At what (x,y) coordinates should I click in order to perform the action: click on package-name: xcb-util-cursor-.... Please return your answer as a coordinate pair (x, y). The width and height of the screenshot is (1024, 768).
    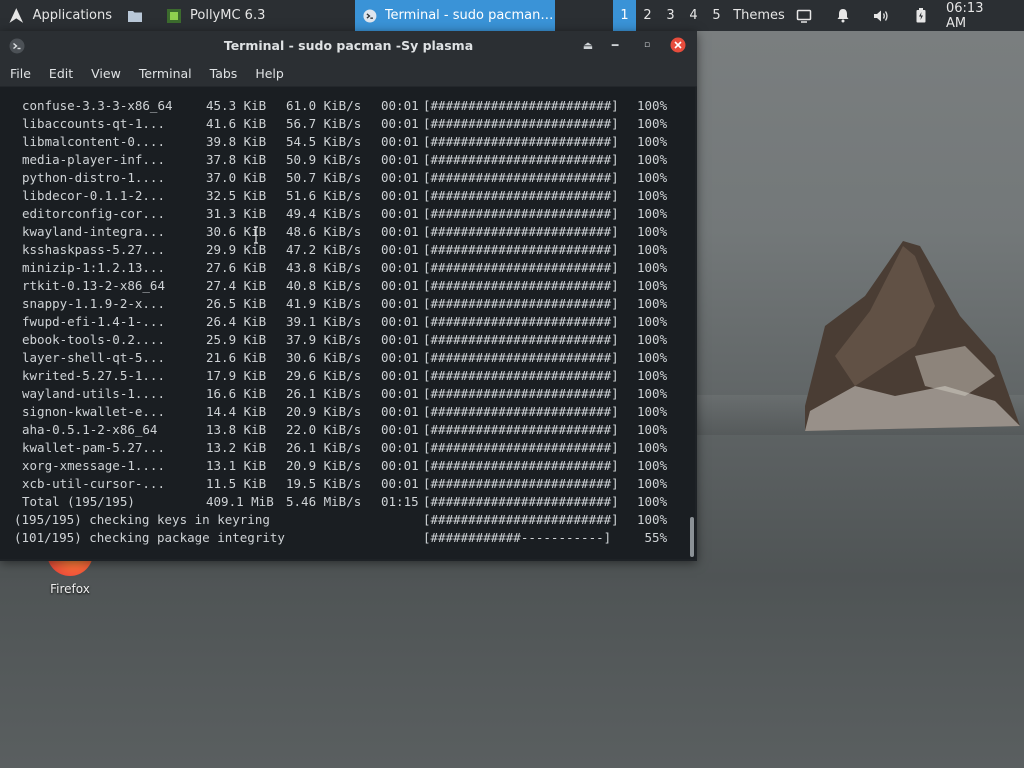
    Looking at the image, I should click on (93, 483).